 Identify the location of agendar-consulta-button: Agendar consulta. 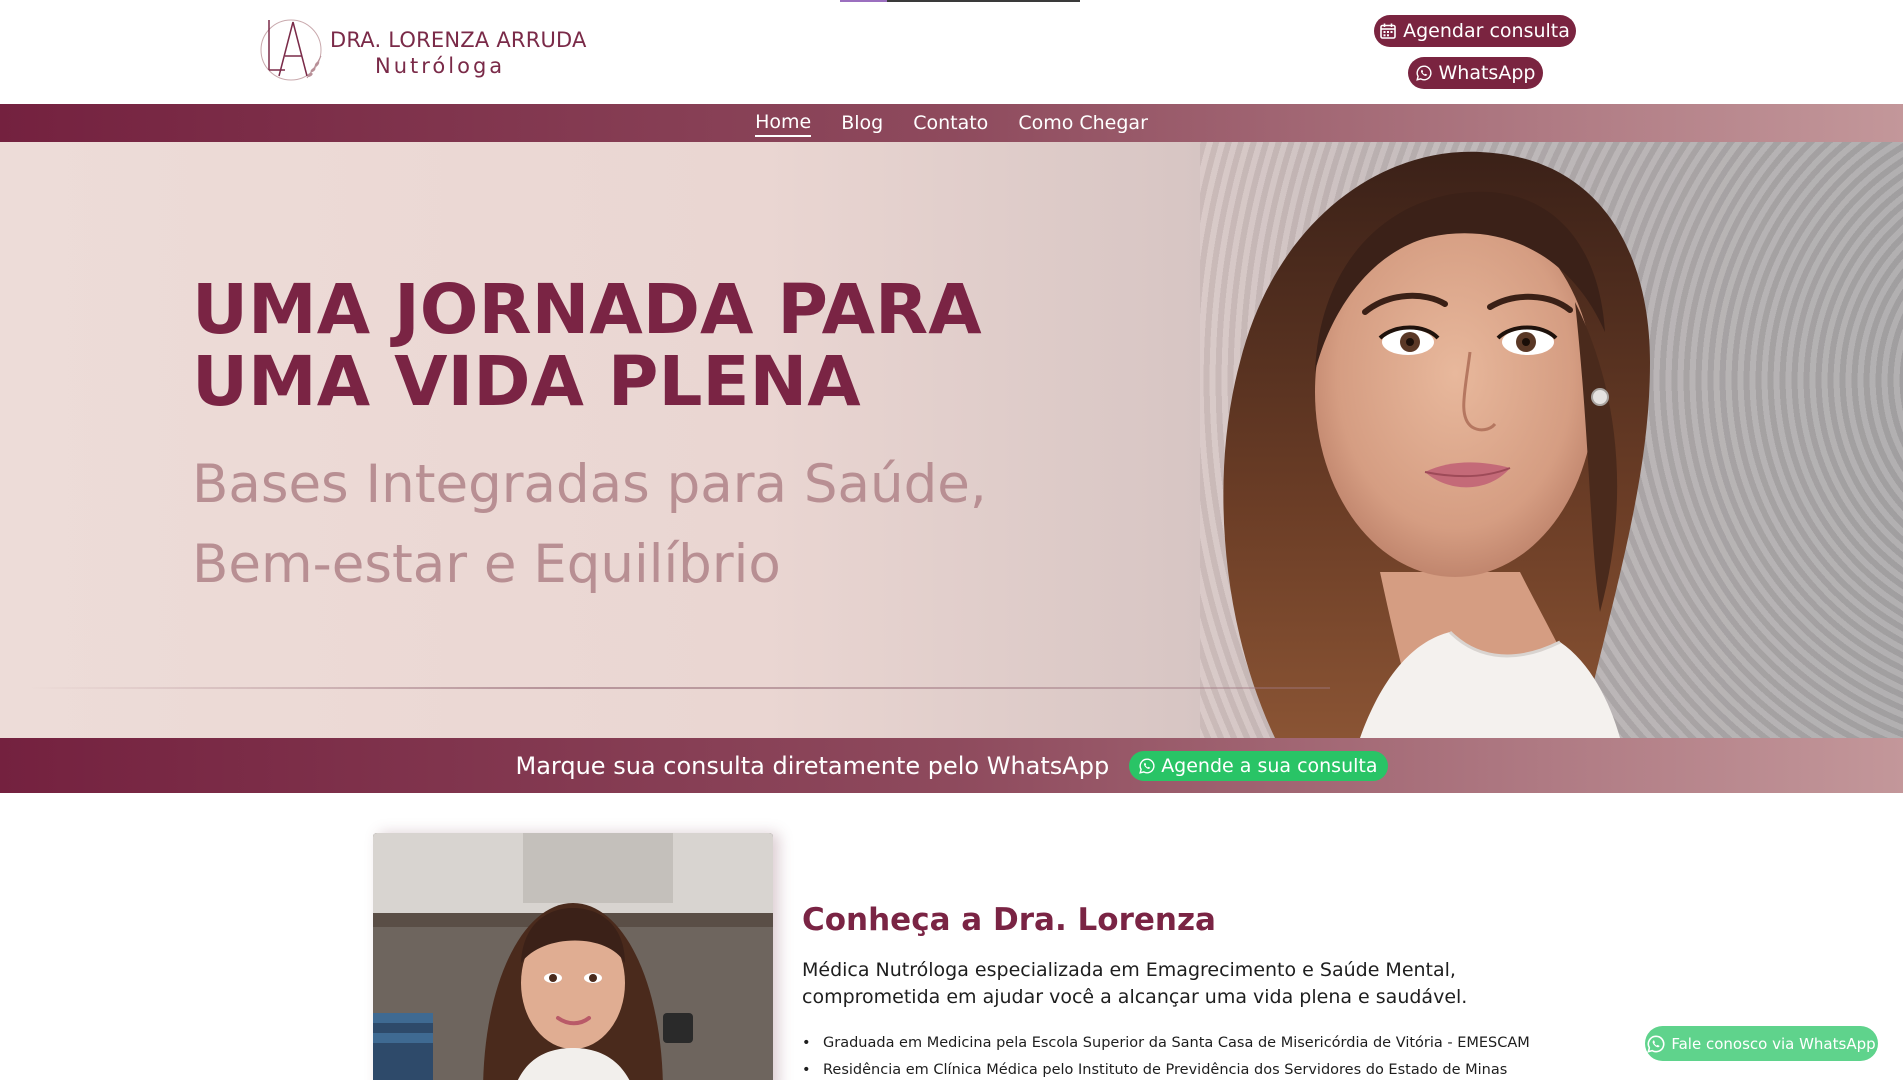
(1475, 31).